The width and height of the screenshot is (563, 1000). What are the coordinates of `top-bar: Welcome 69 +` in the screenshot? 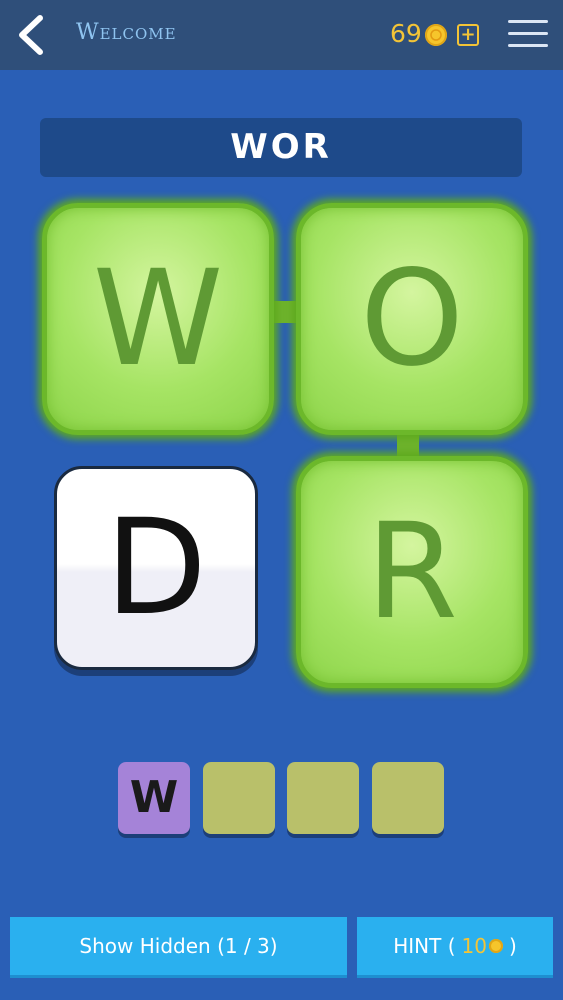 It's located at (281, 35).